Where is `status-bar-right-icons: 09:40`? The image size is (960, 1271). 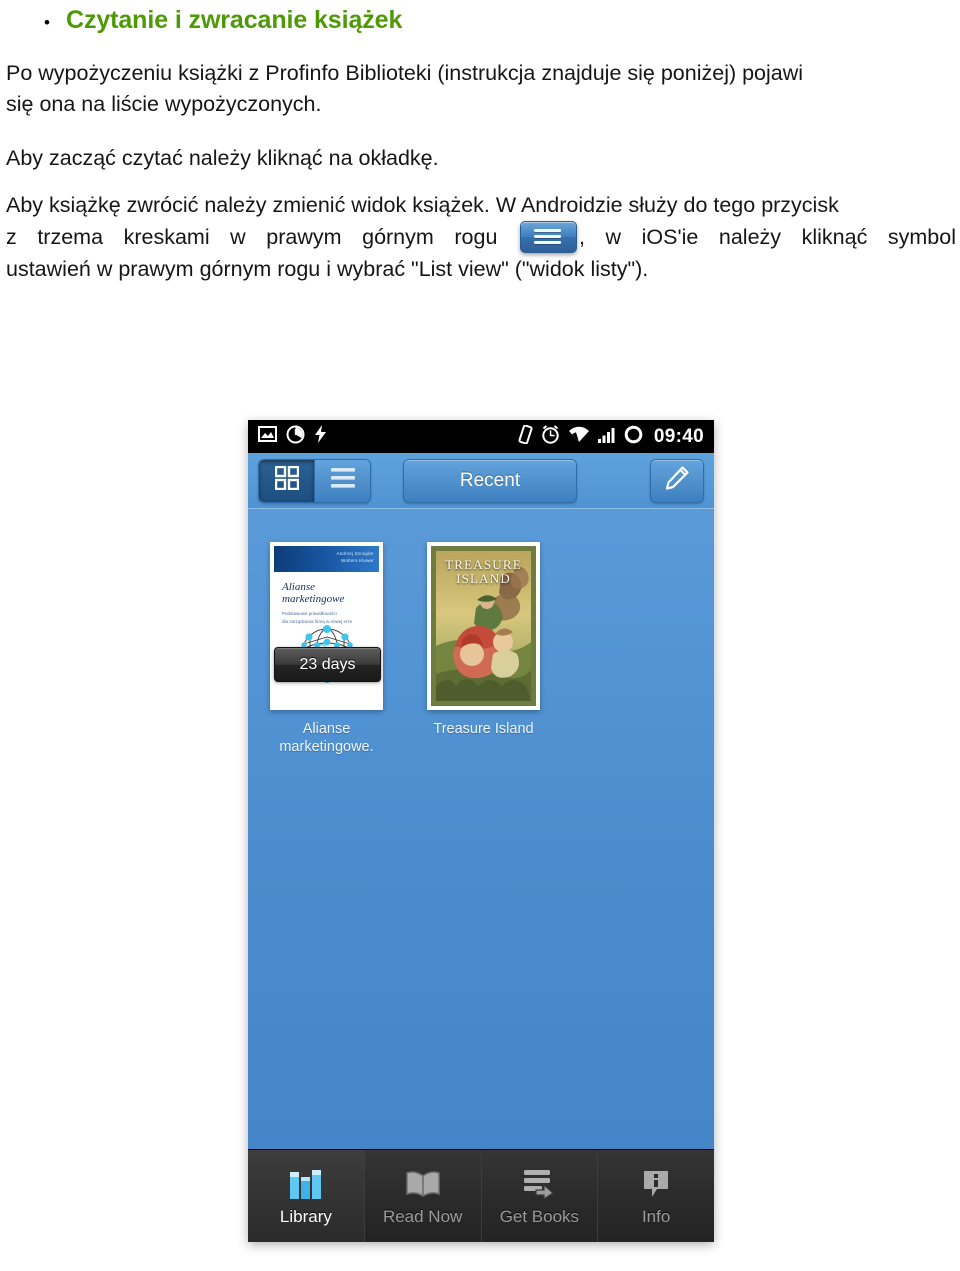
status-bar-right-icons: 09:40 is located at coordinates (611, 436).